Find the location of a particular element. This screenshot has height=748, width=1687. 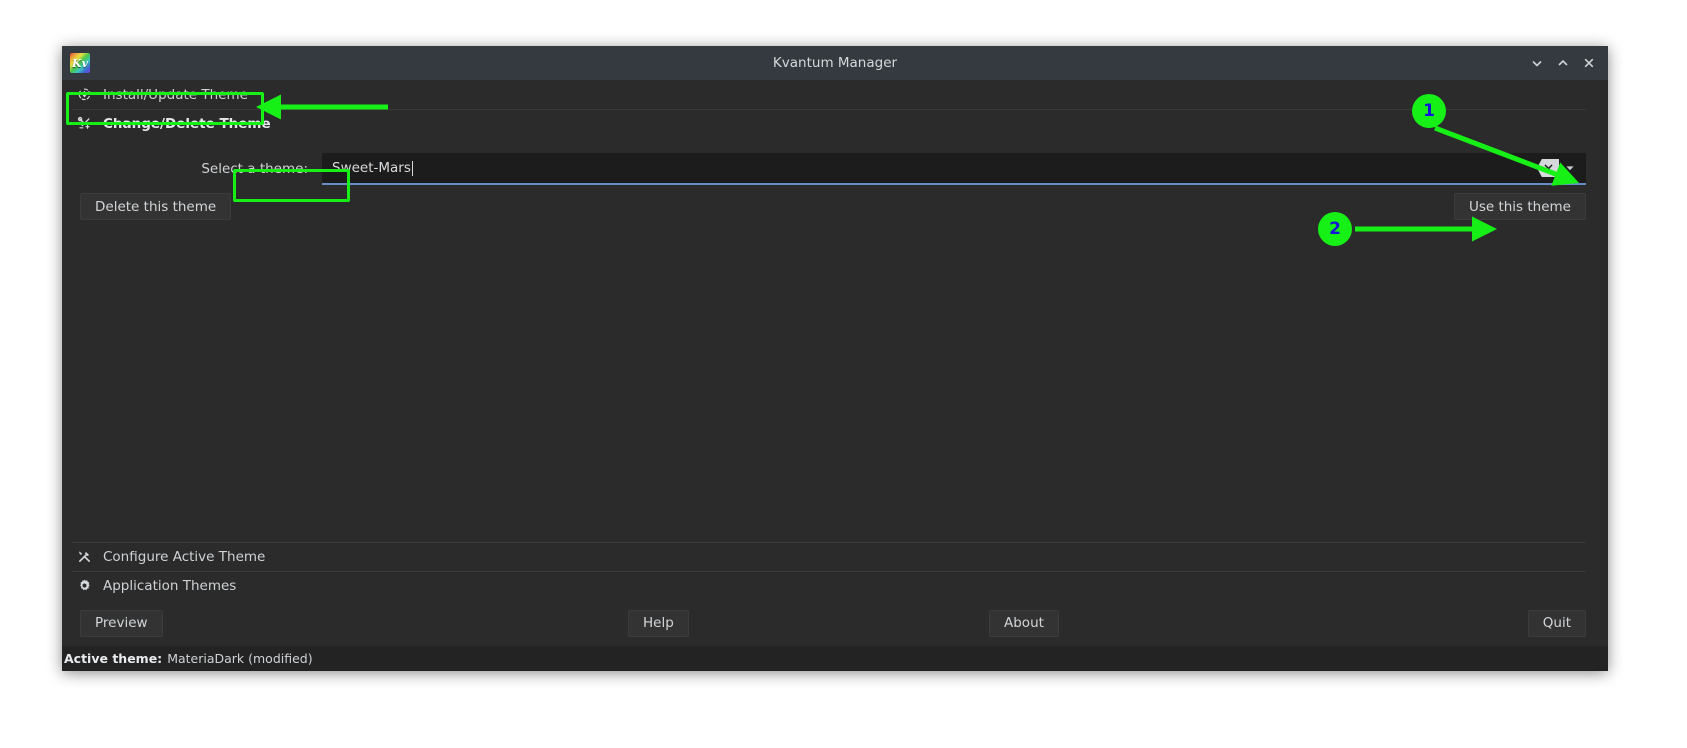

annotation-badge-2: 2 is located at coordinates (1335, 229).